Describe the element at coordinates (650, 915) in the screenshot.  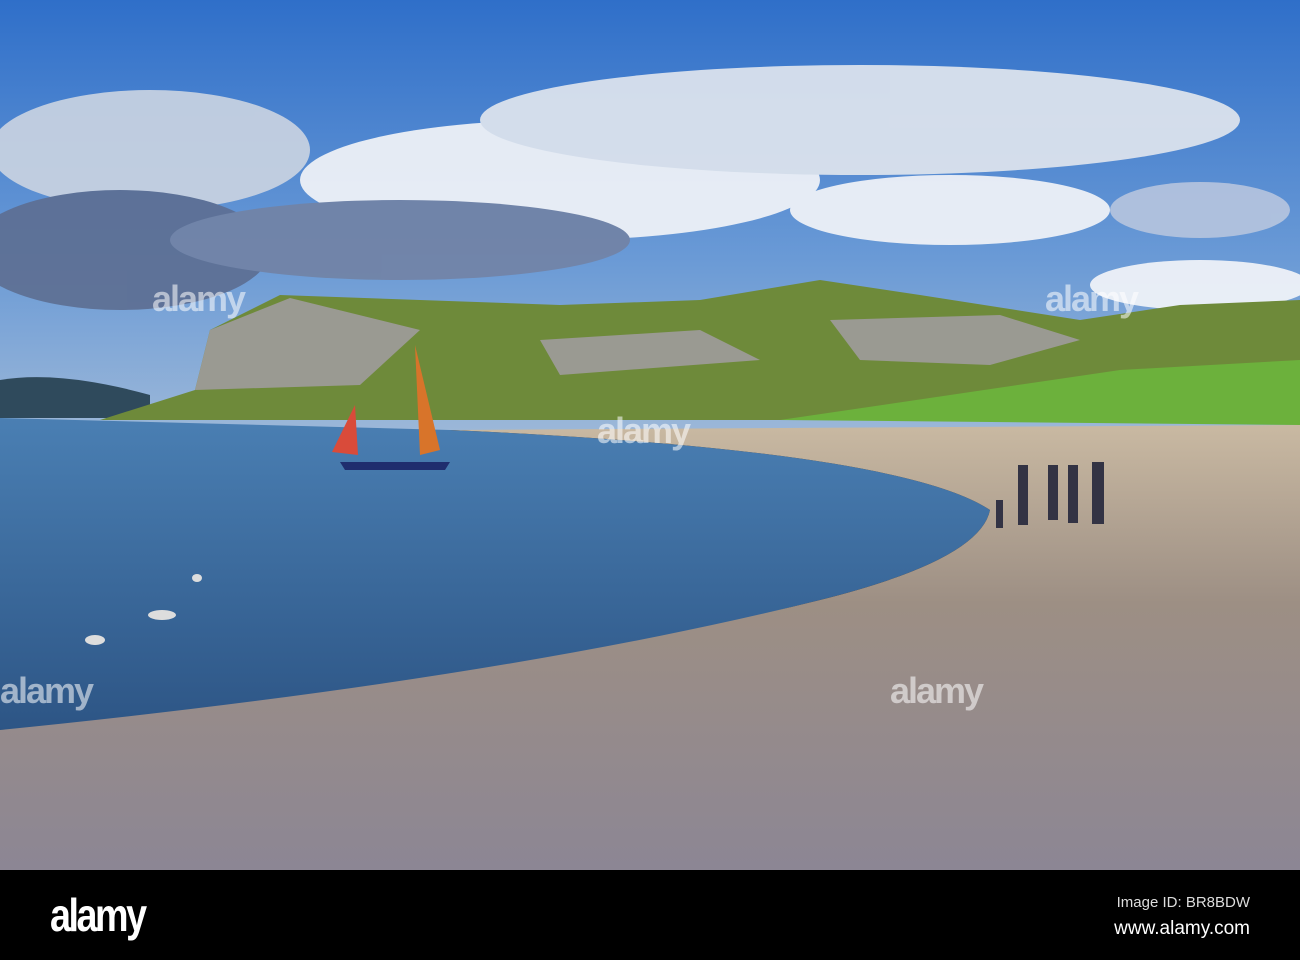
I see `footer-bar: alamy Image ID: BR8BDW www.alamy.com` at that location.